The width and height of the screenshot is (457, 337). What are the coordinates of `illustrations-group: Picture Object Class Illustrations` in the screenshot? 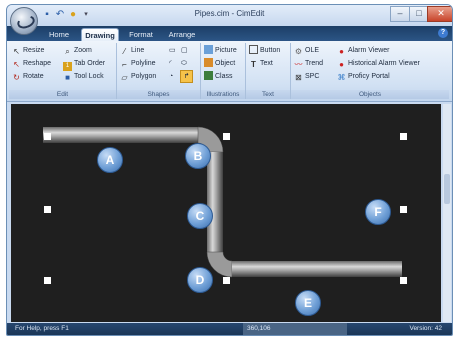 It's located at (223, 71).